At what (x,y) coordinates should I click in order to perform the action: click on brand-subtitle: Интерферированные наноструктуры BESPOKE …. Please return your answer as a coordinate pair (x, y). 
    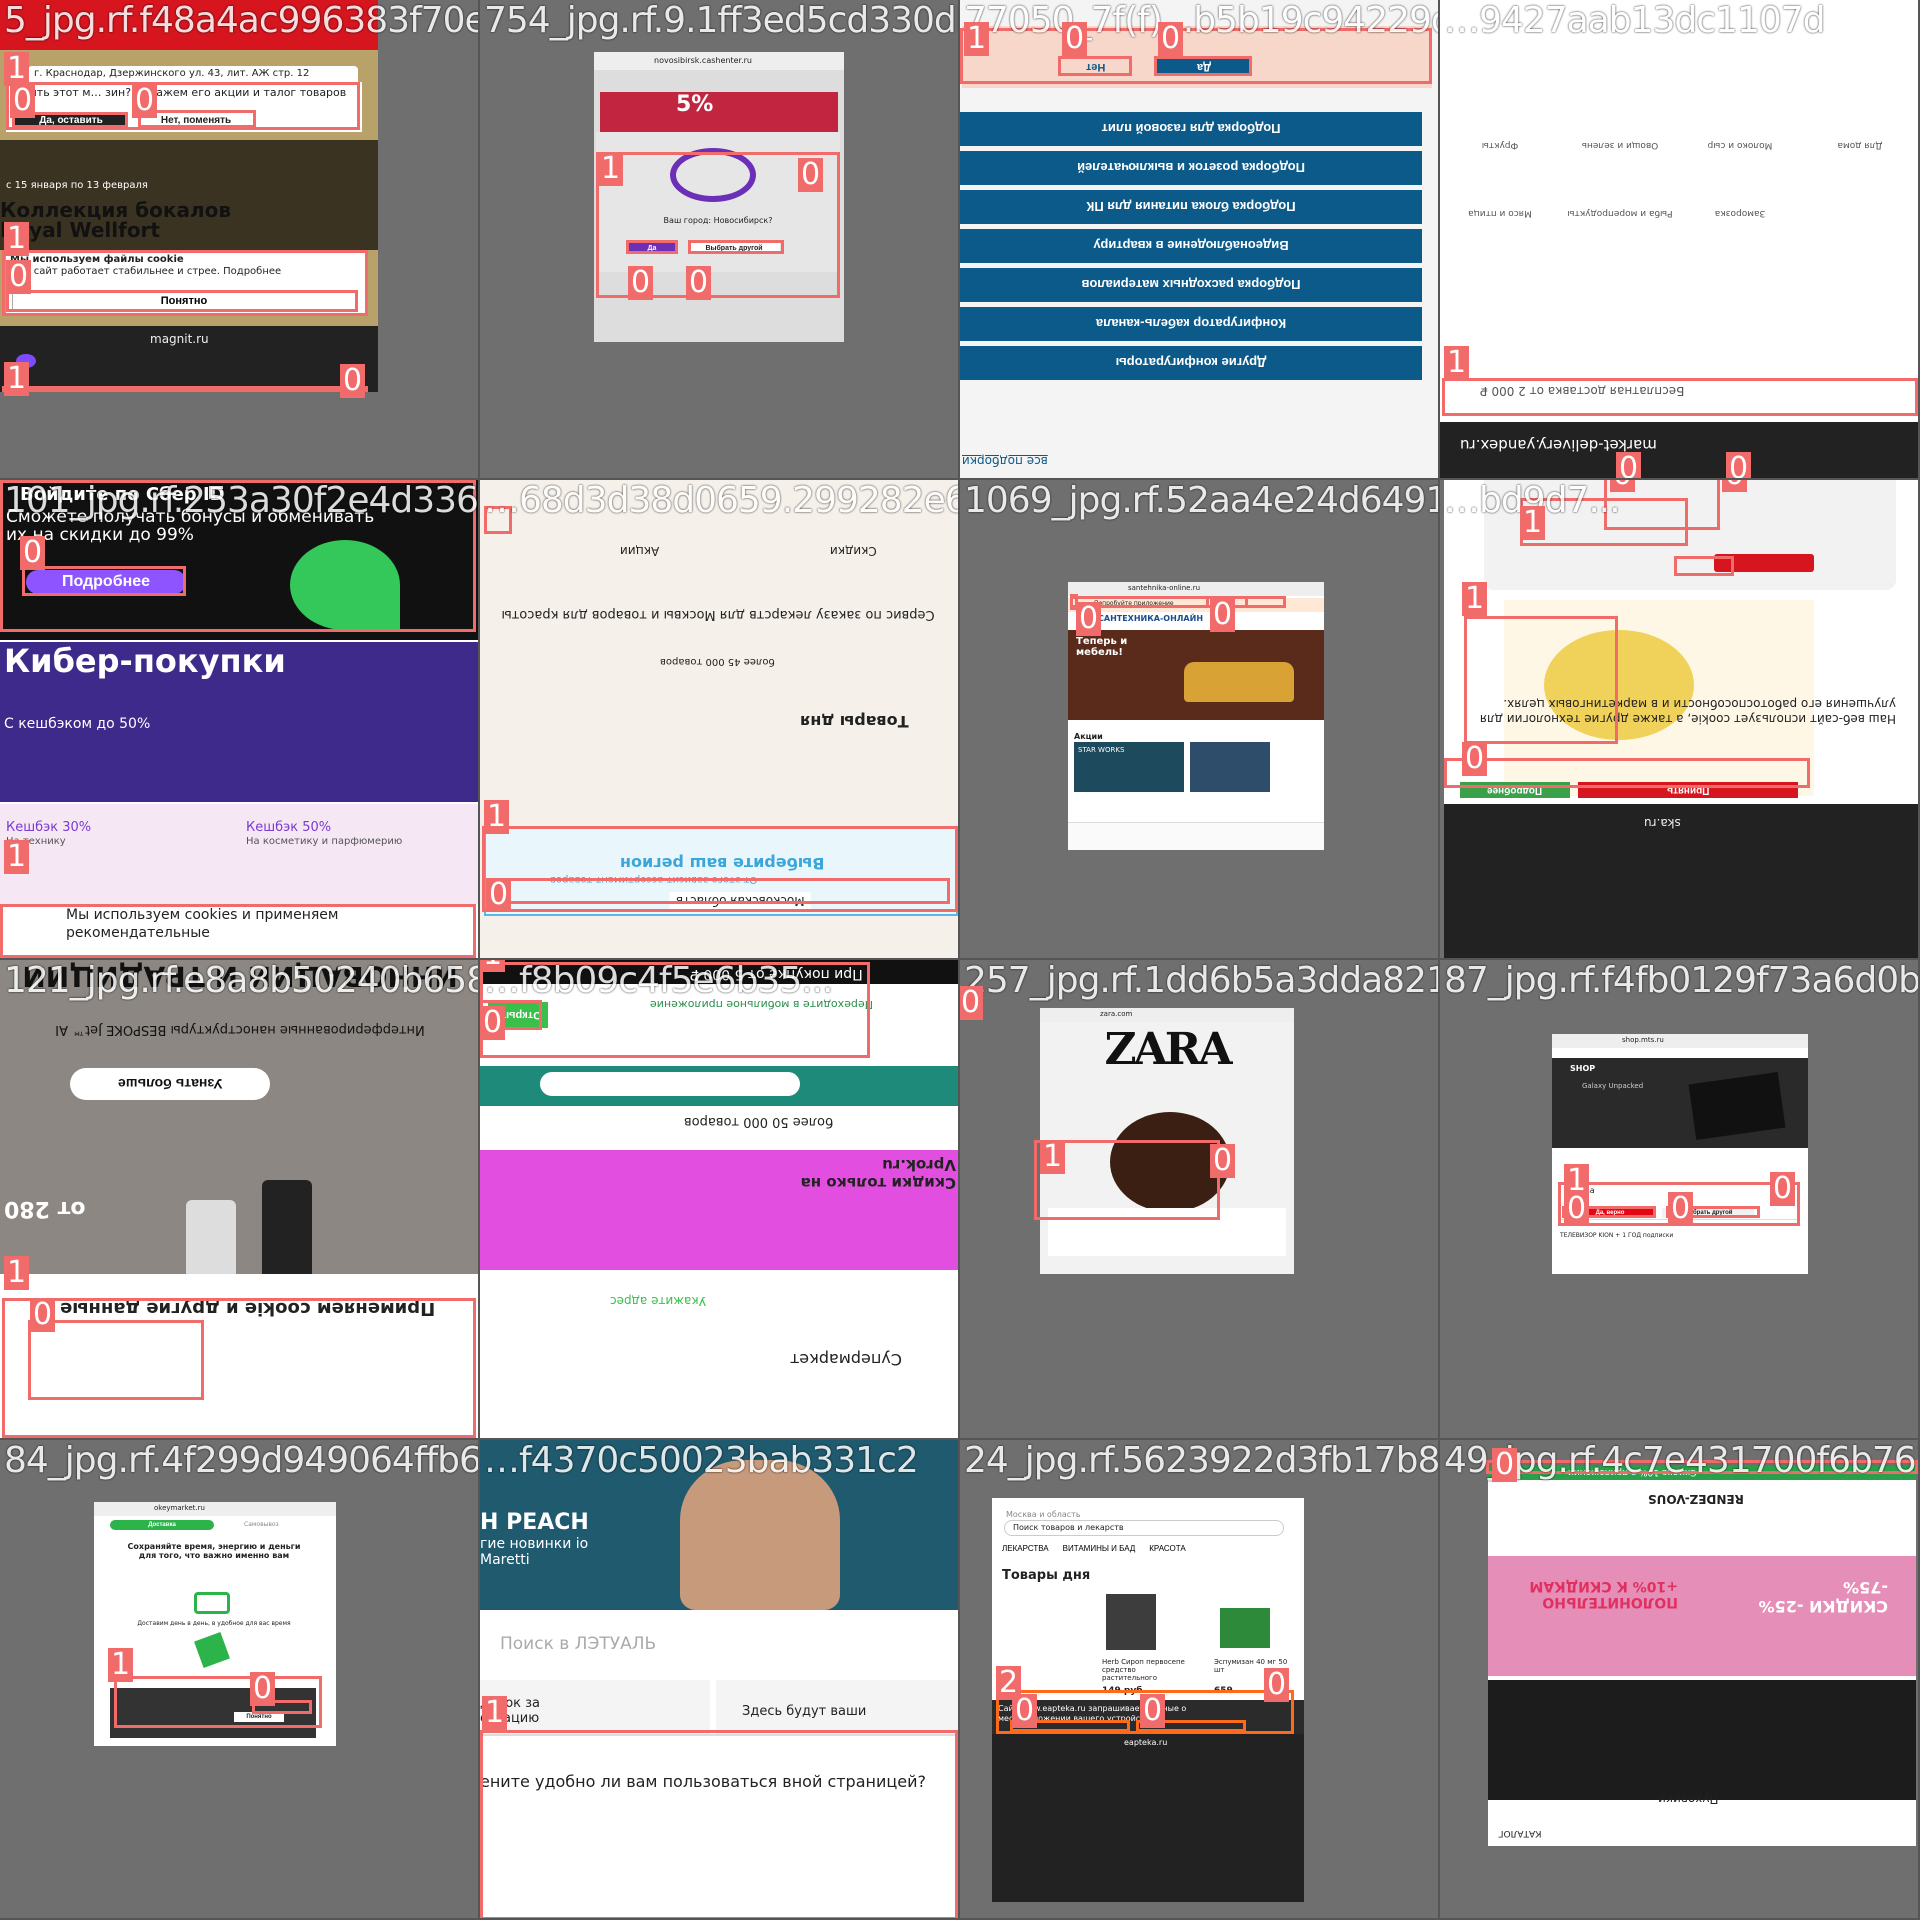
    Looking at the image, I should click on (240, 1029).